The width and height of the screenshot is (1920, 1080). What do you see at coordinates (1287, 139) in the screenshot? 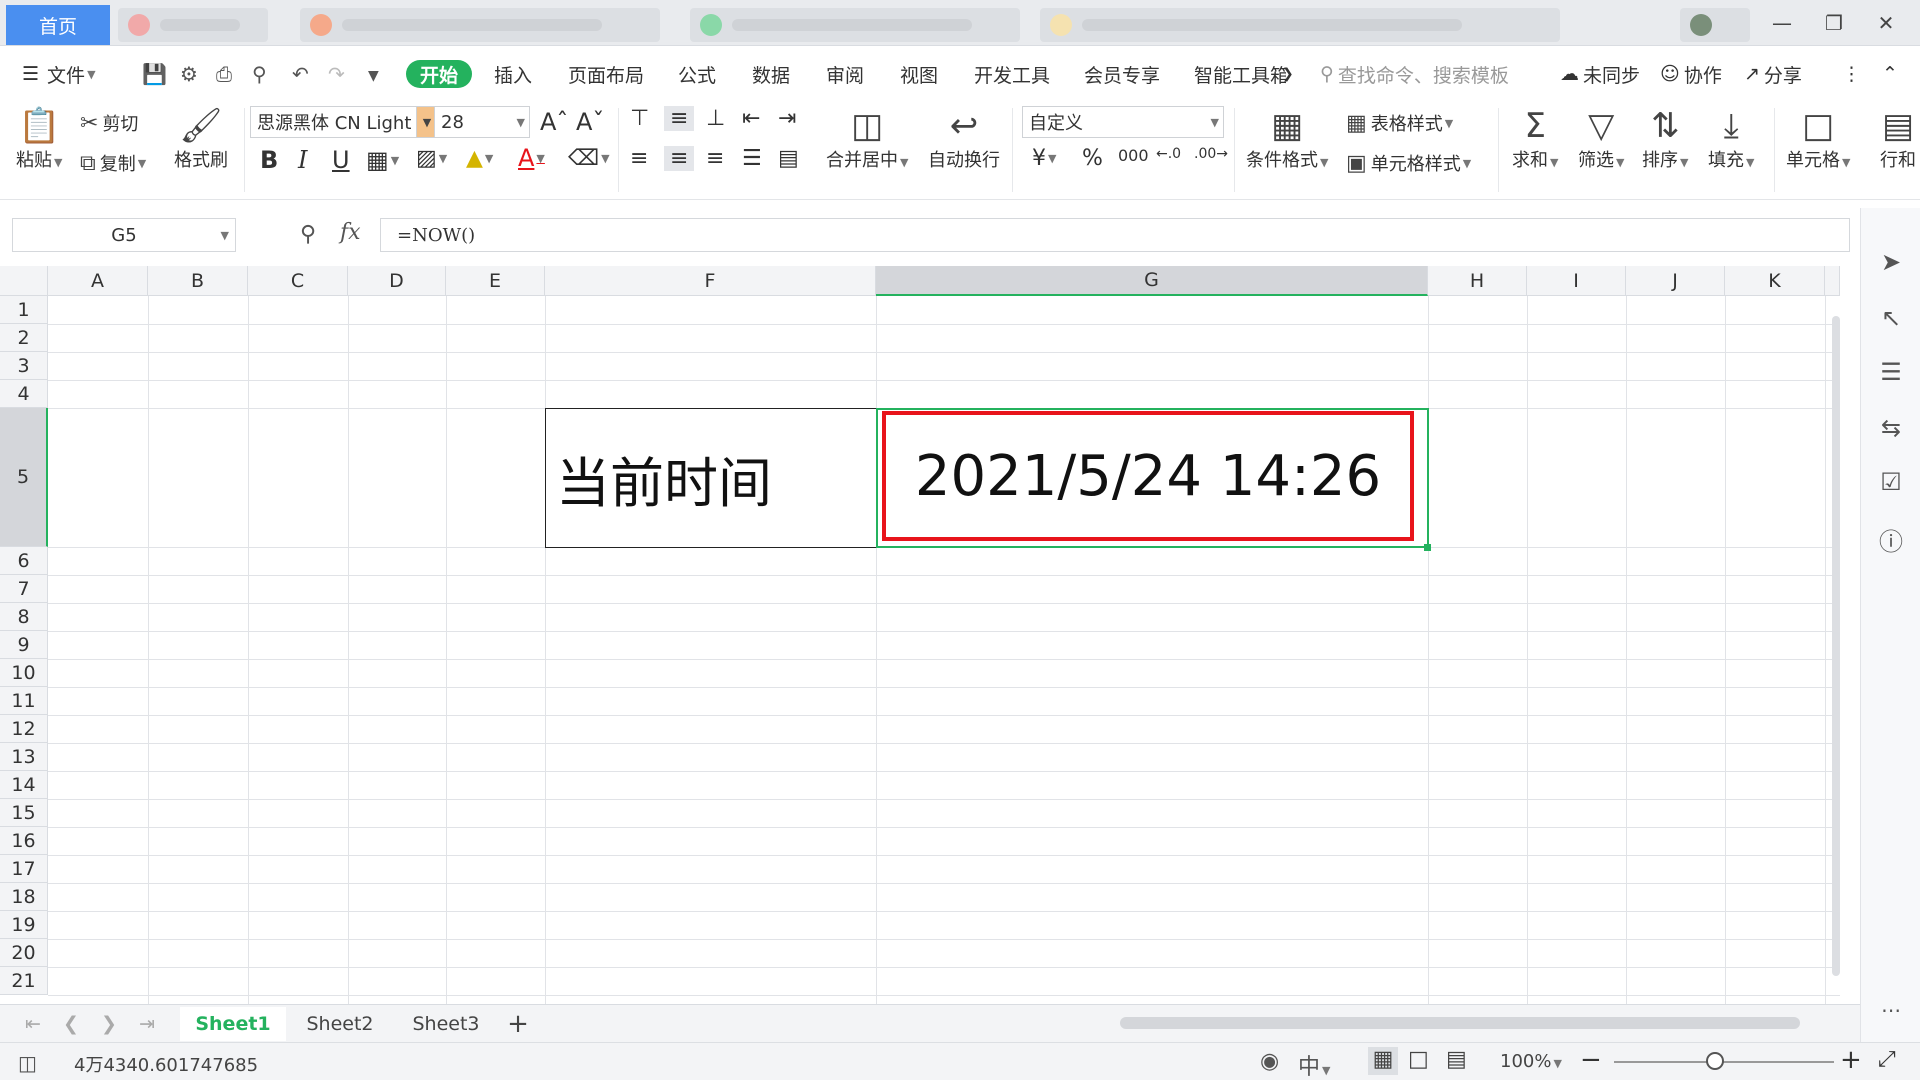
I see `conditional-format-button: ▦ 条件格式 ▼` at bounding box center [1287, 139].